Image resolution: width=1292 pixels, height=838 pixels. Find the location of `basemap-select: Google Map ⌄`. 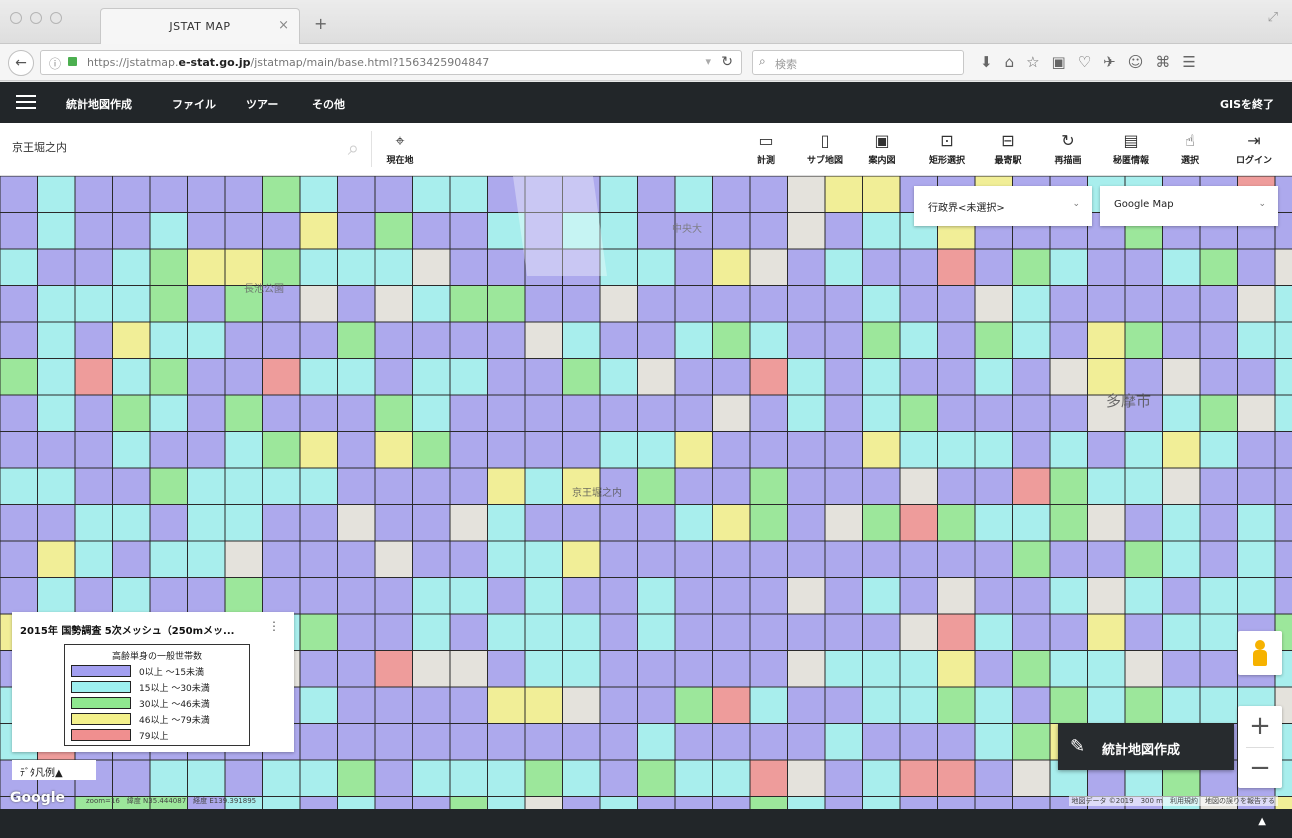

basemap-select: Google Map ⌄ is located at coordinates (1189, 206).